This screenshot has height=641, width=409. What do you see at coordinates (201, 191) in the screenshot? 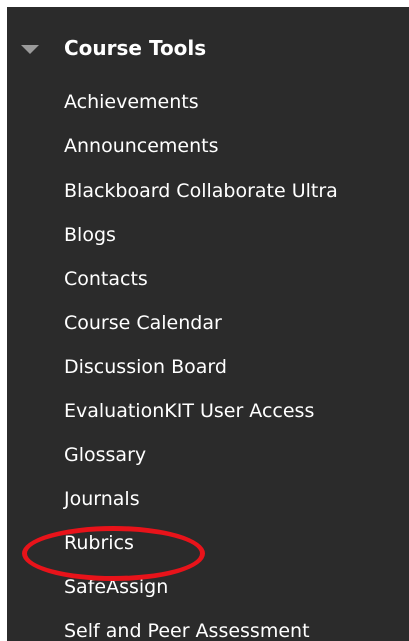
I see `menu-item-blackboard-collaborate-ultra: Blackboard Collaborate Ultra` at bounding box center [201, 191].